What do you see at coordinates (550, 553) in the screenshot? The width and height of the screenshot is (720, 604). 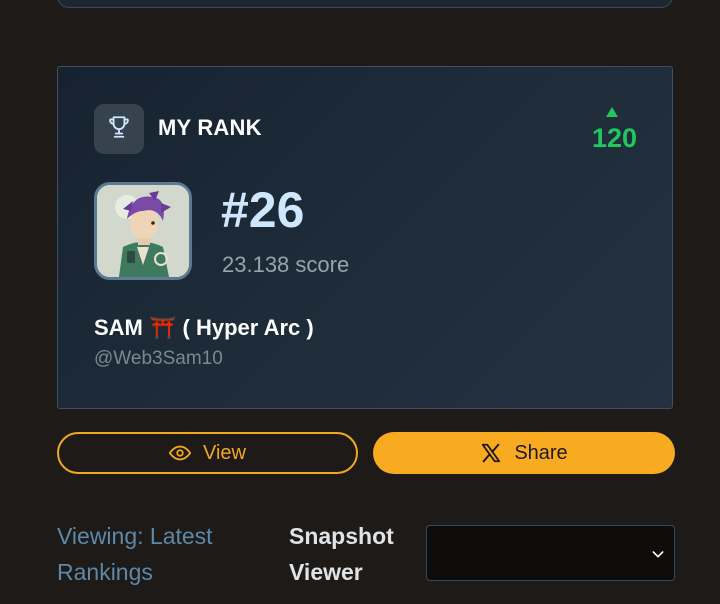 I see `snapshot-select` at bounding box center [550, 553].